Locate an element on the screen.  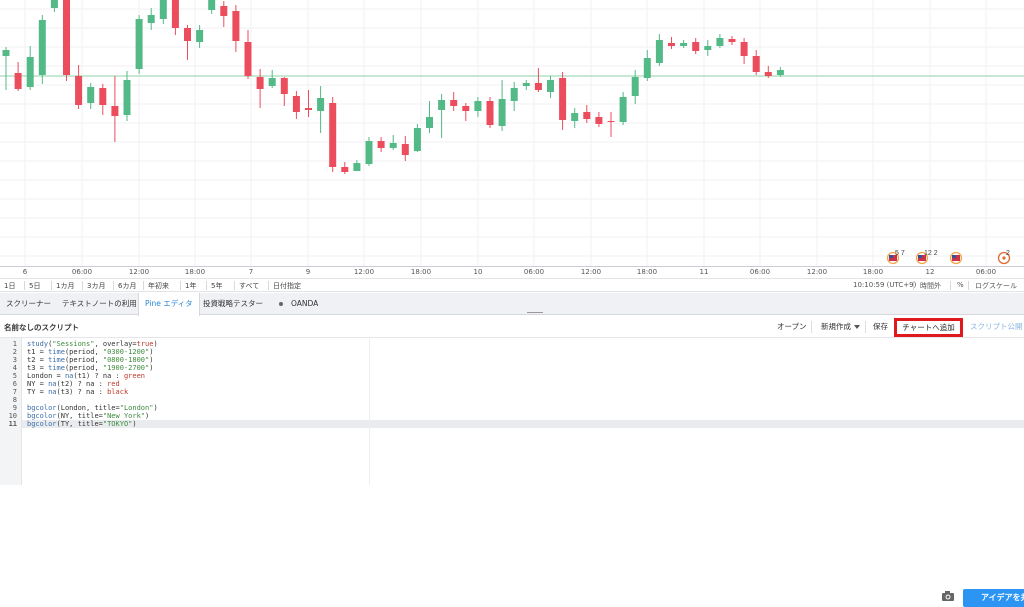
tab-text-notes: テキストノートの利用 is located at coordinates (99, 304).